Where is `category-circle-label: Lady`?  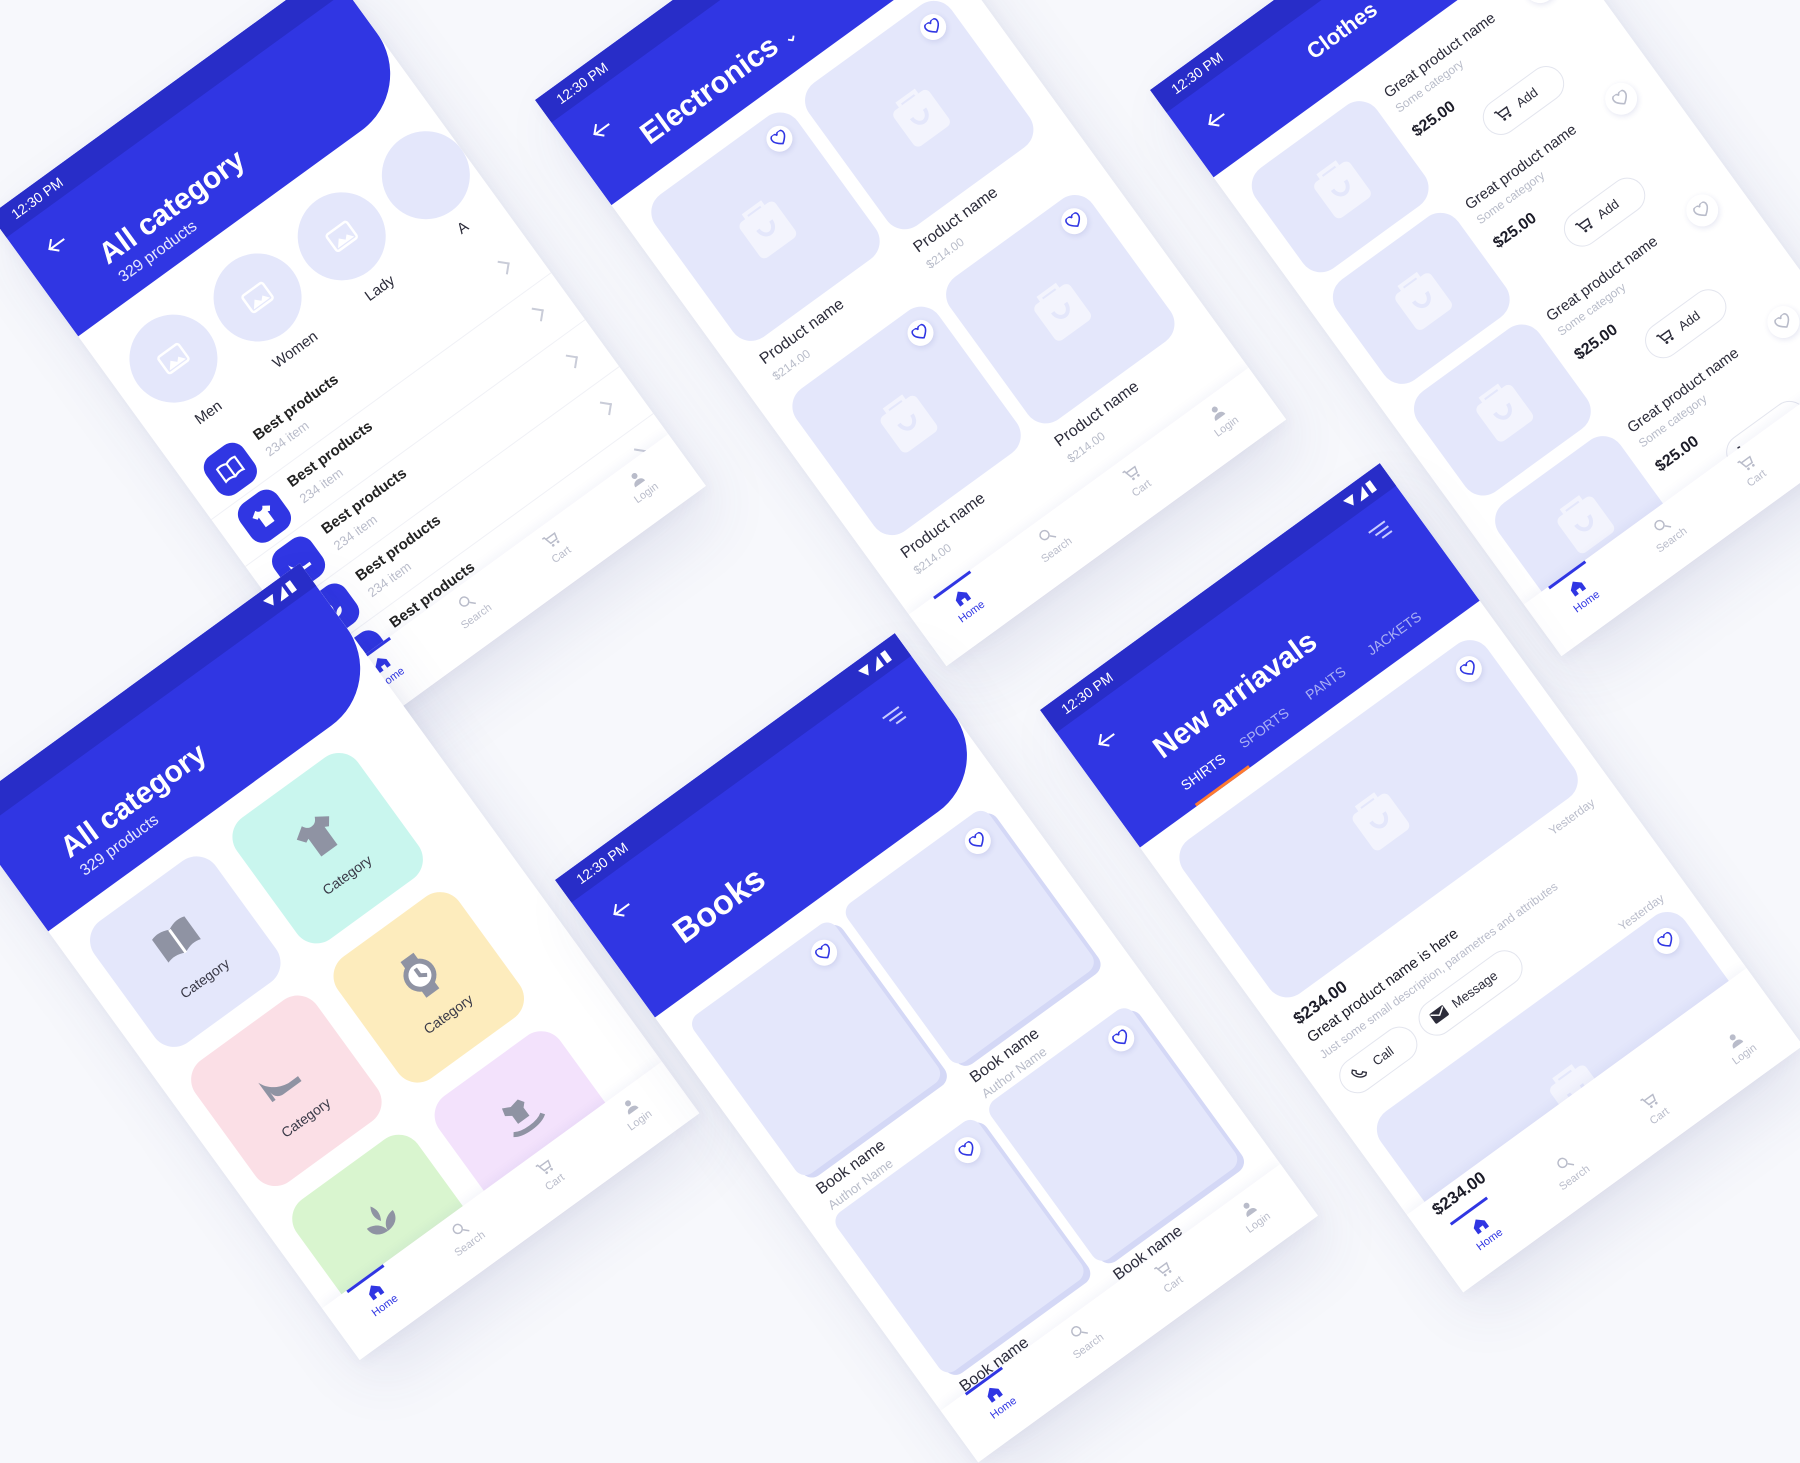 category-circle-label: Lady is located at coordinates (379, 288).